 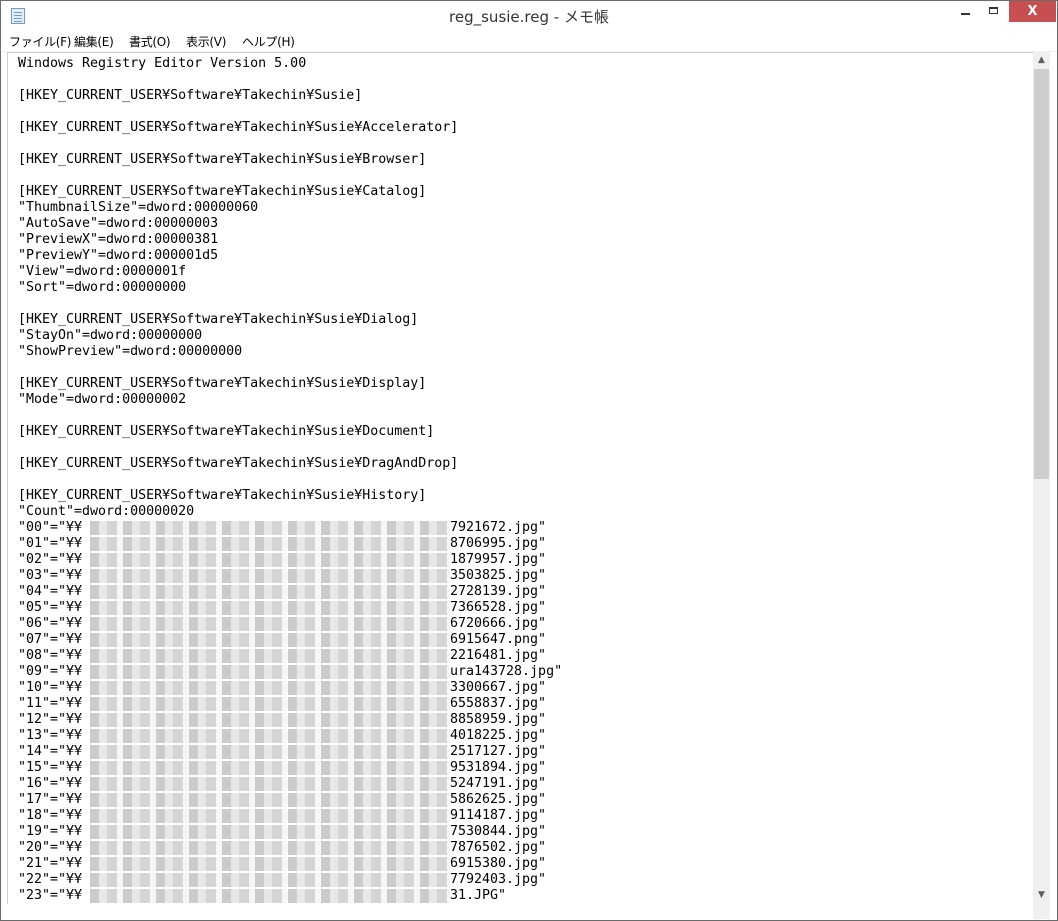 I want to click on scroll-down-icon: ▼, so click(x=1041, y=895).